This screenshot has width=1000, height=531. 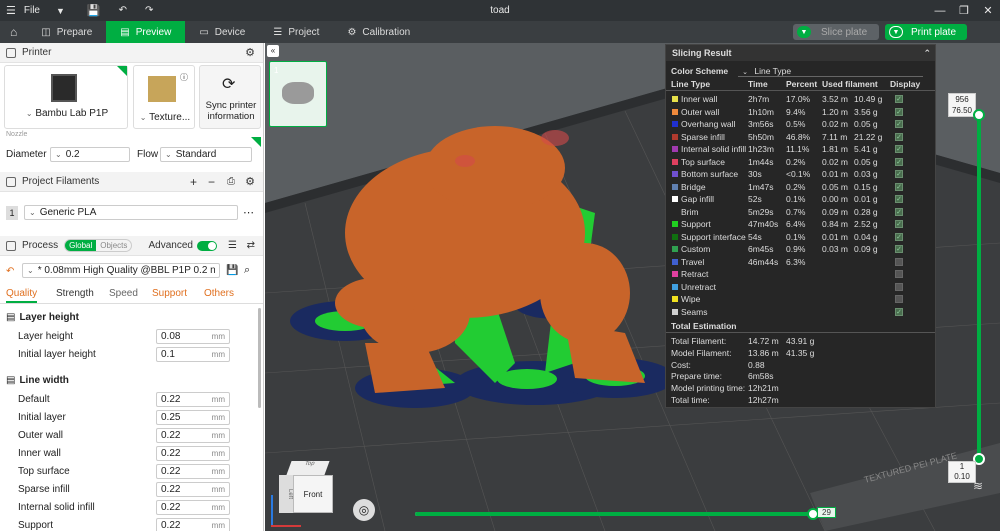 I want to click on view-cube-front: Front, so click(x=313, y=494).